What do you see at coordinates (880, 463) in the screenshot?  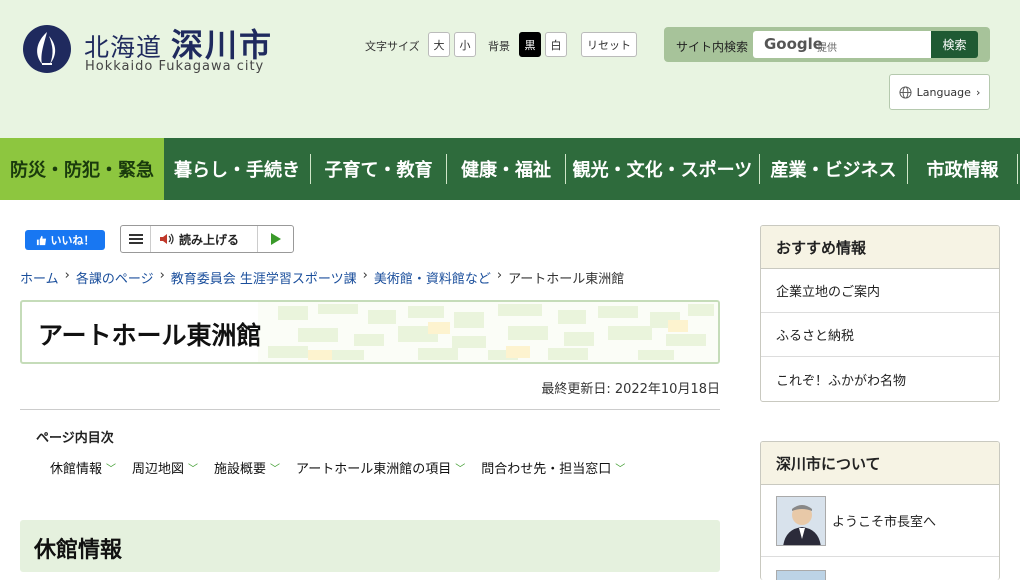 I see `sidebar-heading: 深川市について` at bounding box center [880, 463].